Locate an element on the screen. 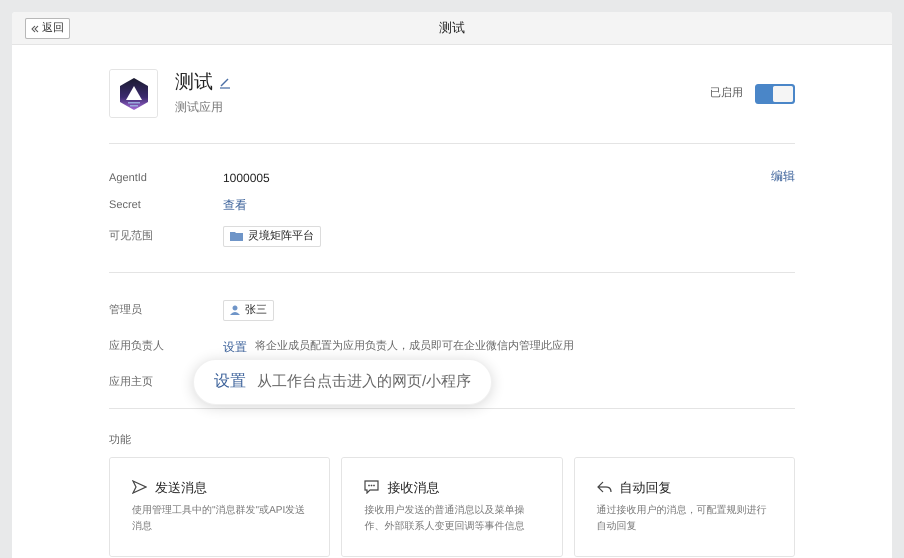  admin-tag: 张三 is located at coordinates (248, 310).